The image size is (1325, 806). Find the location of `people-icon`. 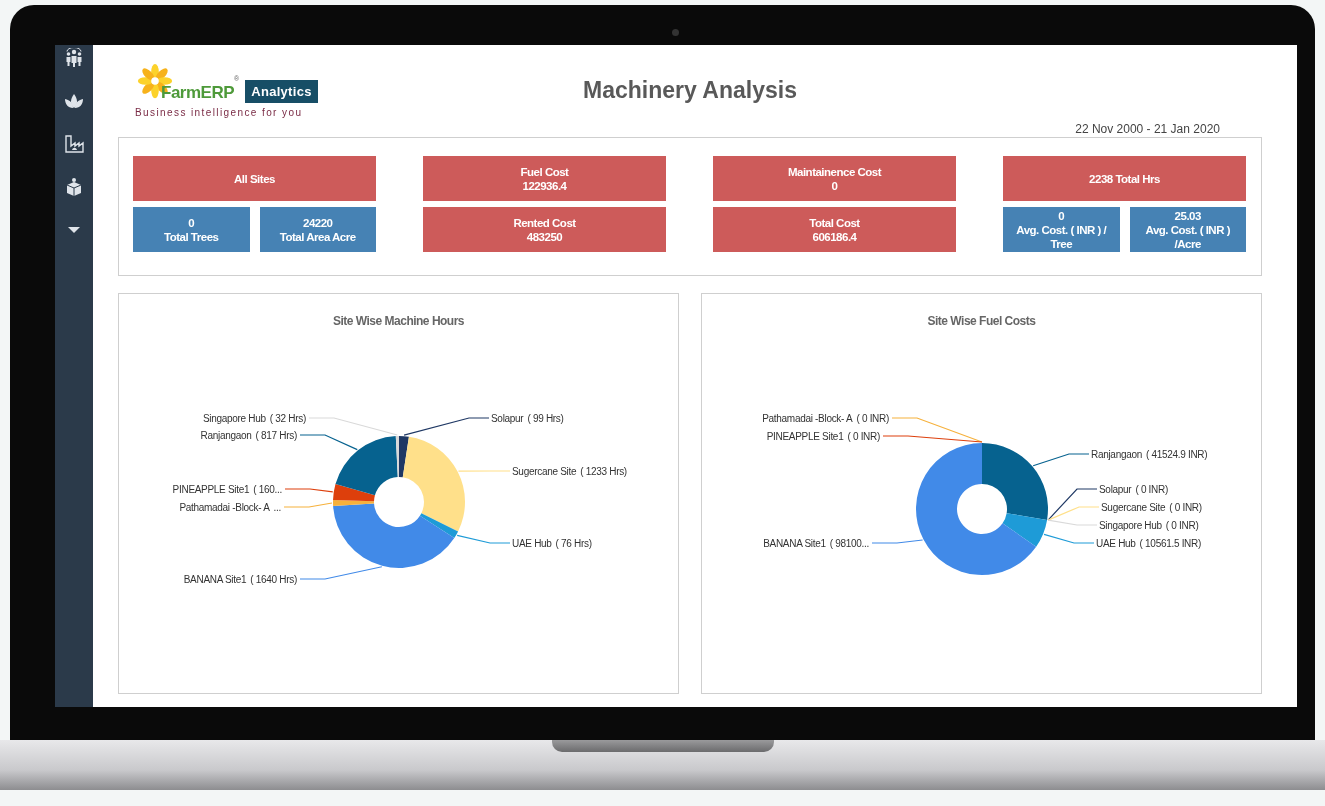

people-icon is located at coordinates (74, 58).